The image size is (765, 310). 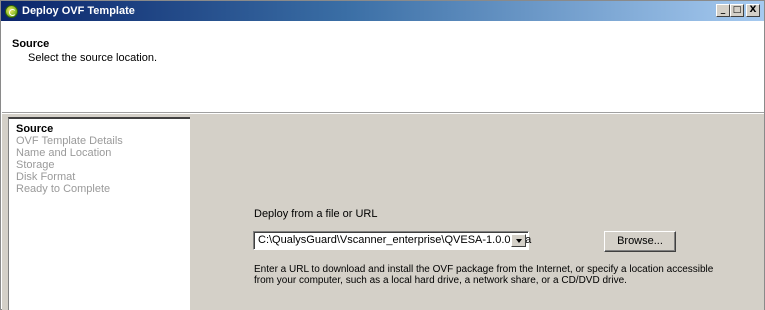 What do you see at coordinates (78, 11) in the screenshot?
I see `window-title: Deploy OVF Template` at bounding box center [78, 11].